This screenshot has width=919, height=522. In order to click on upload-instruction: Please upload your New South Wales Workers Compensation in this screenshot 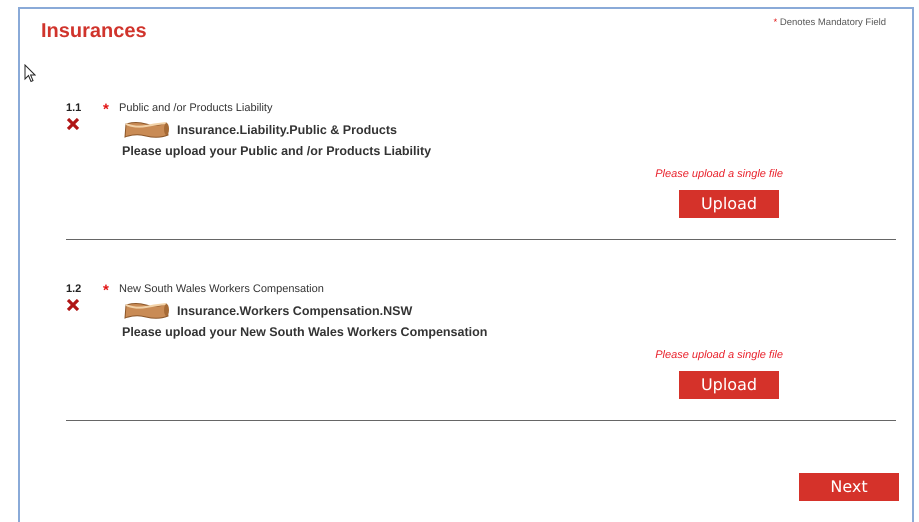, I will do `click(305, 332)`.